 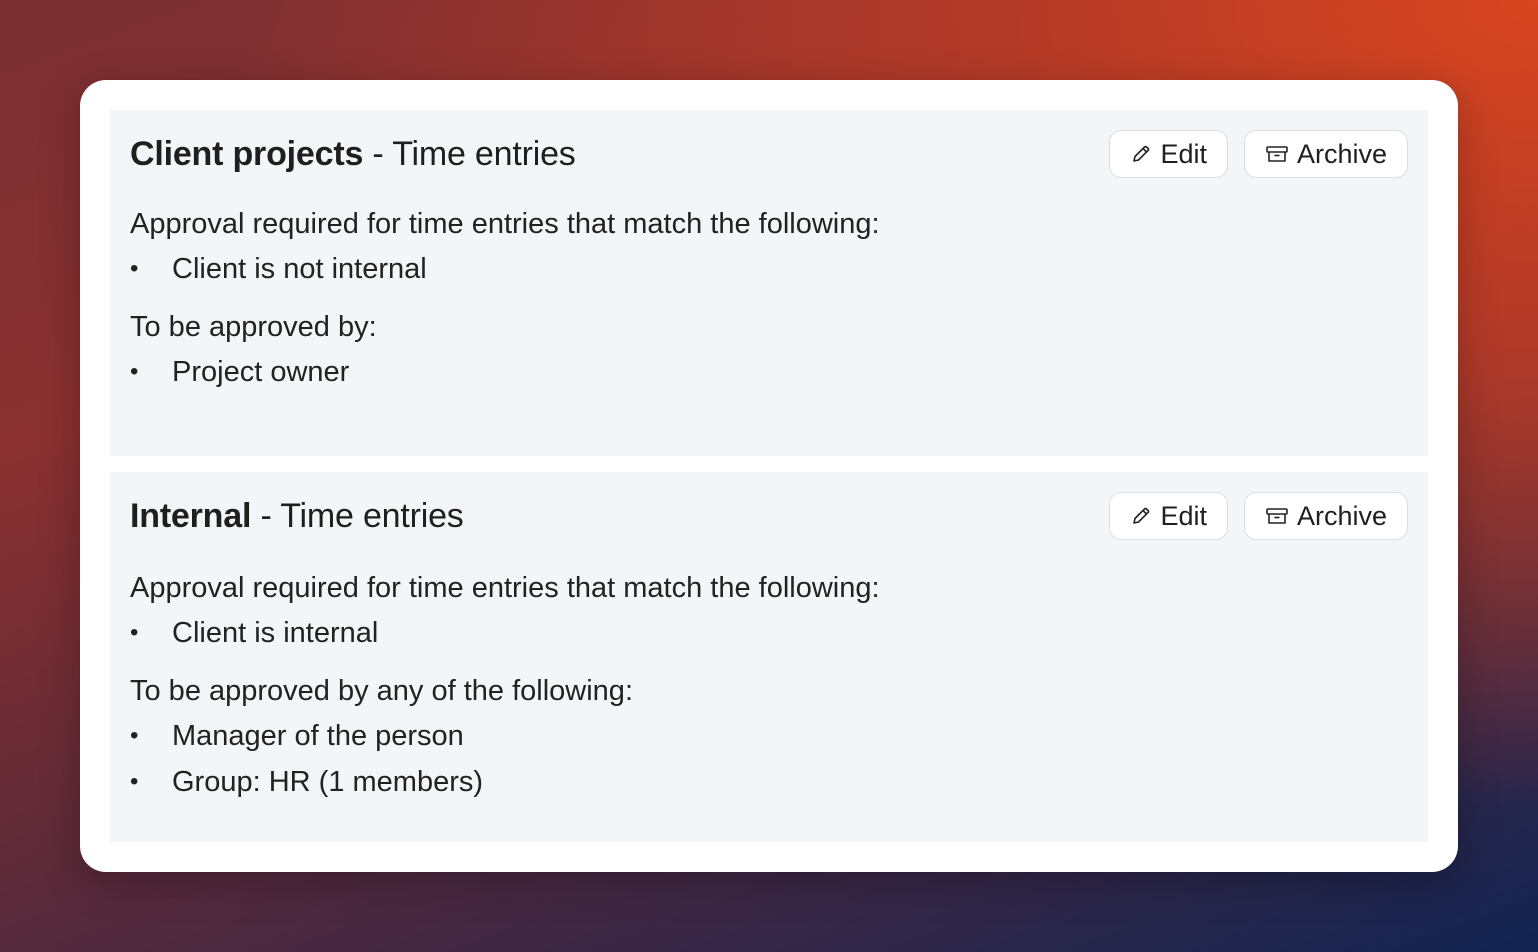 I want to click on policy-title: Client projects - Time entries, so click(x=353, y=154).